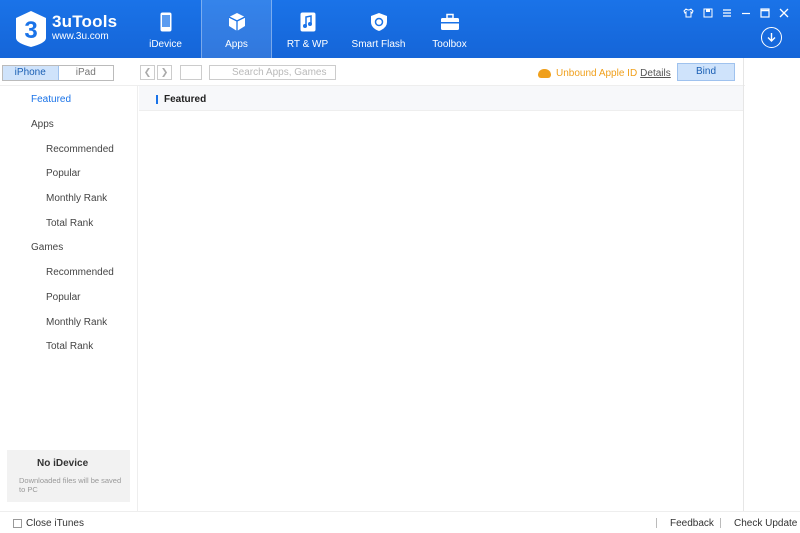 This screenshot has width=800, height=533. I want to click on shirt-icon, so click(688, 12).